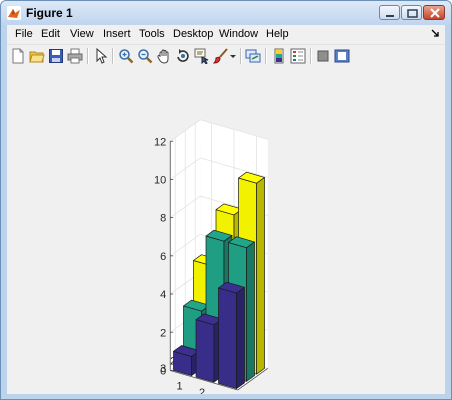  I want to click on menu-edit: Edit, so click(50, 34).